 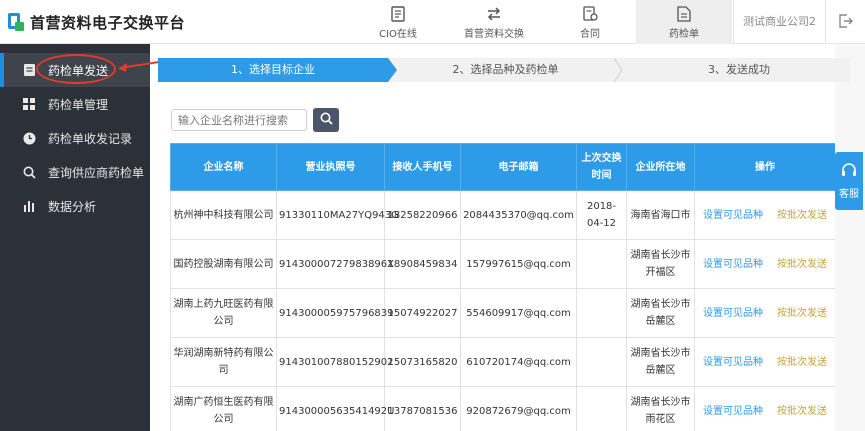 What do you see at coordinates (422, 362) in the screenshot?
I see `cell-phone: 15073165820` at bounding box center [422, 362].